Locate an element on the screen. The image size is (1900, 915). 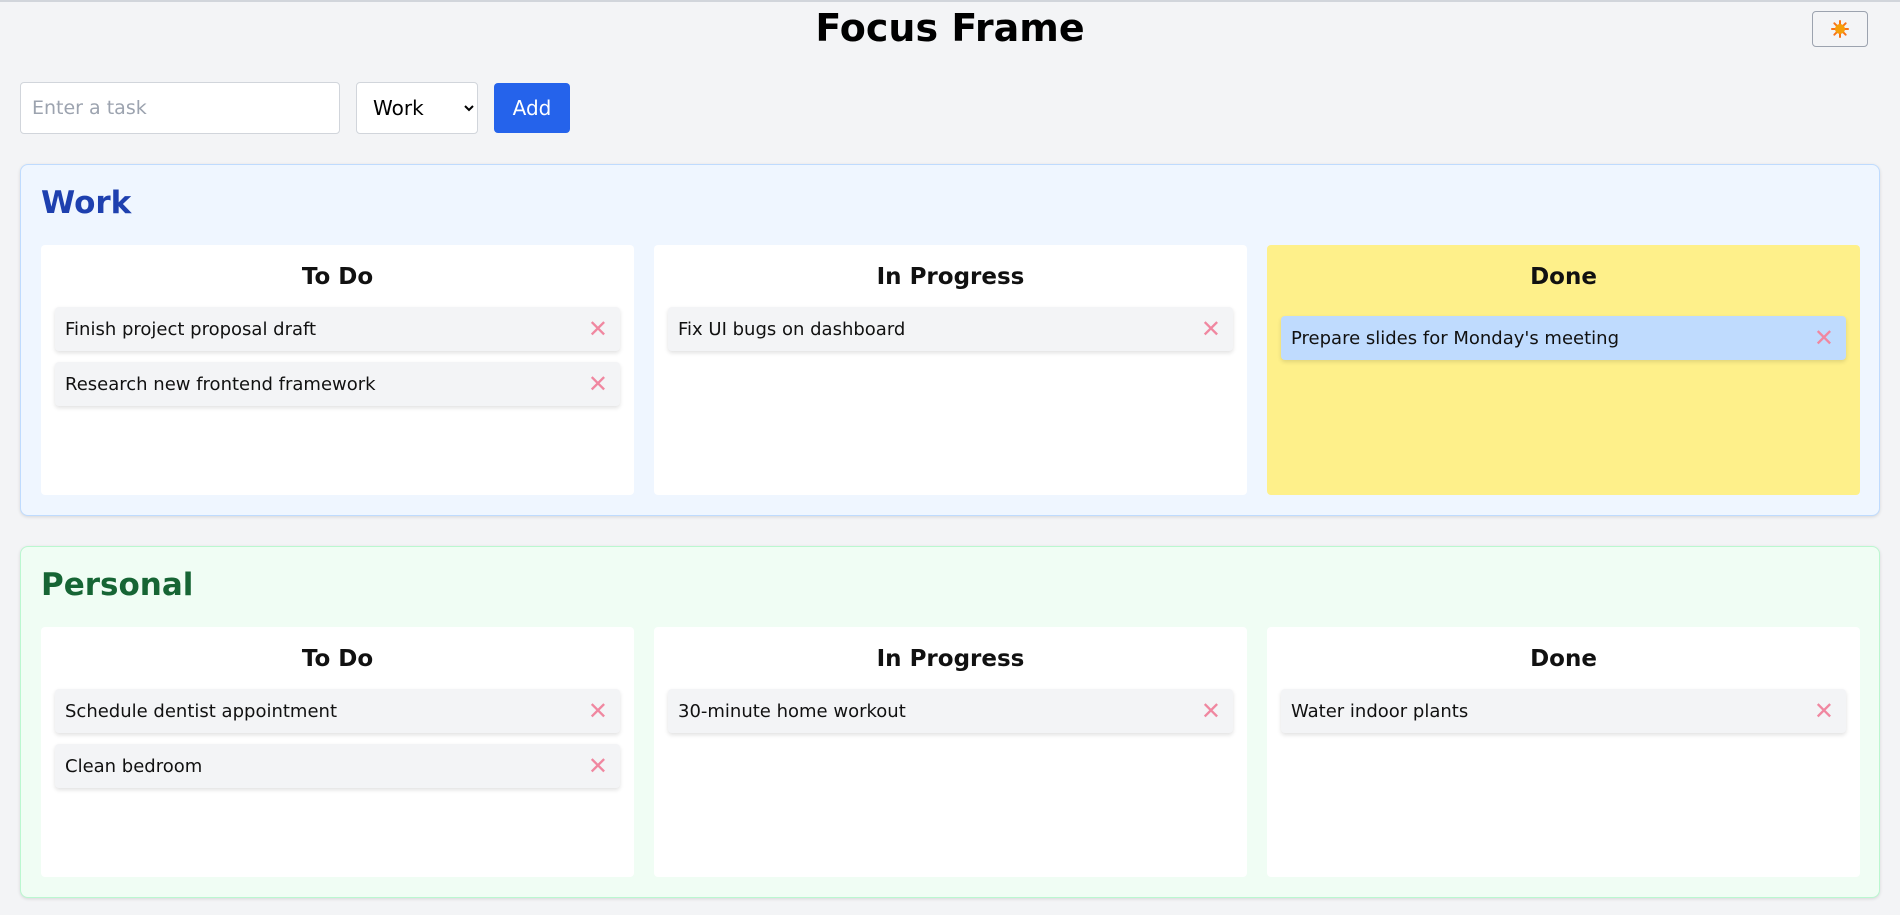
add-task-form: Work Personal Add is located at coordinates (295, 108).